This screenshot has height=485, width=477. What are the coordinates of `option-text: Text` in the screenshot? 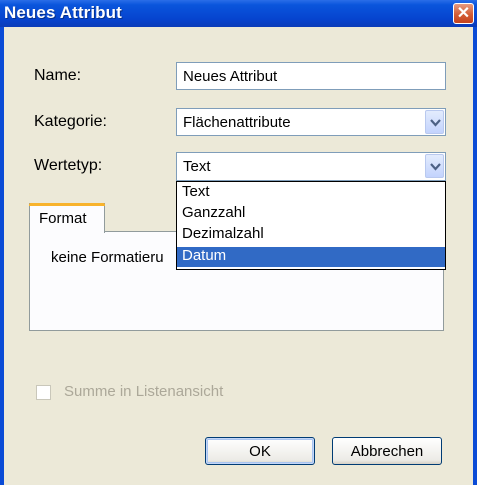 It's located at (311, 193).